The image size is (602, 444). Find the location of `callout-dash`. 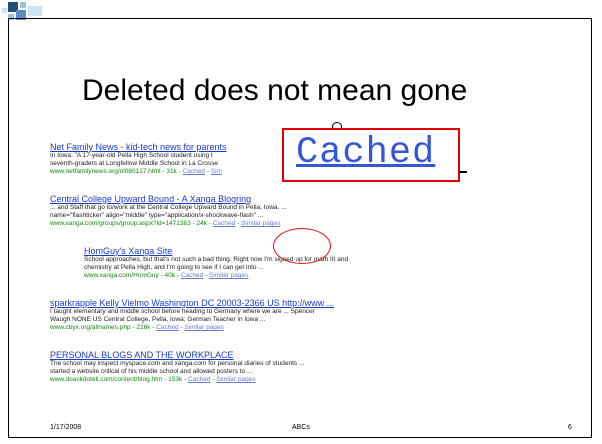

callout-dash is located at coordinates (463, 172).